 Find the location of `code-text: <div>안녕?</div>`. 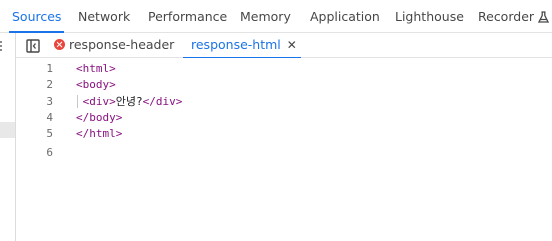

code-text: <div>안녕?</div> is located at coordinates (129, 102).